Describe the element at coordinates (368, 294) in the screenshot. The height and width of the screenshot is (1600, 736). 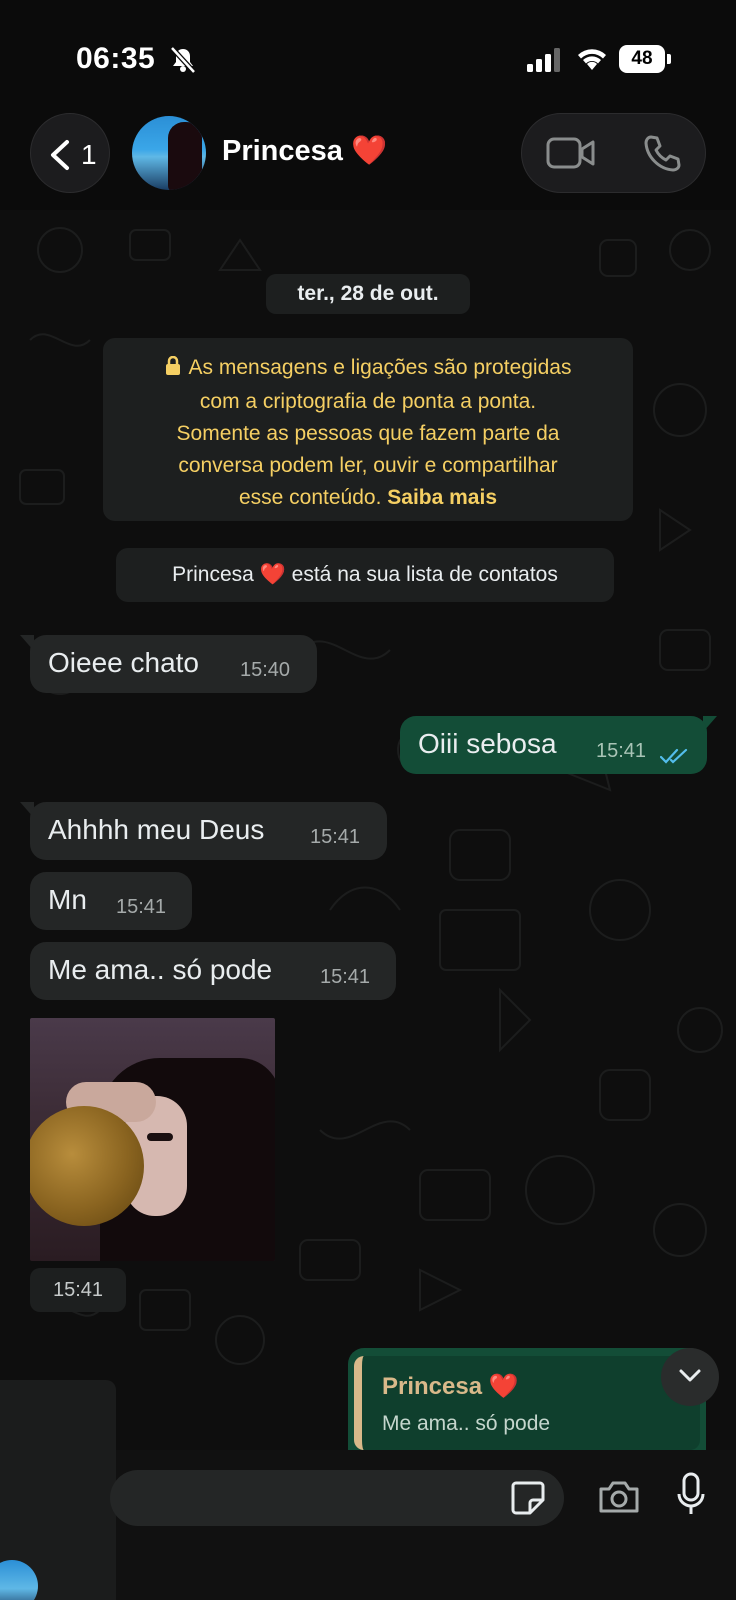
I see `date-divider: ter., 28 de out.` at that location.